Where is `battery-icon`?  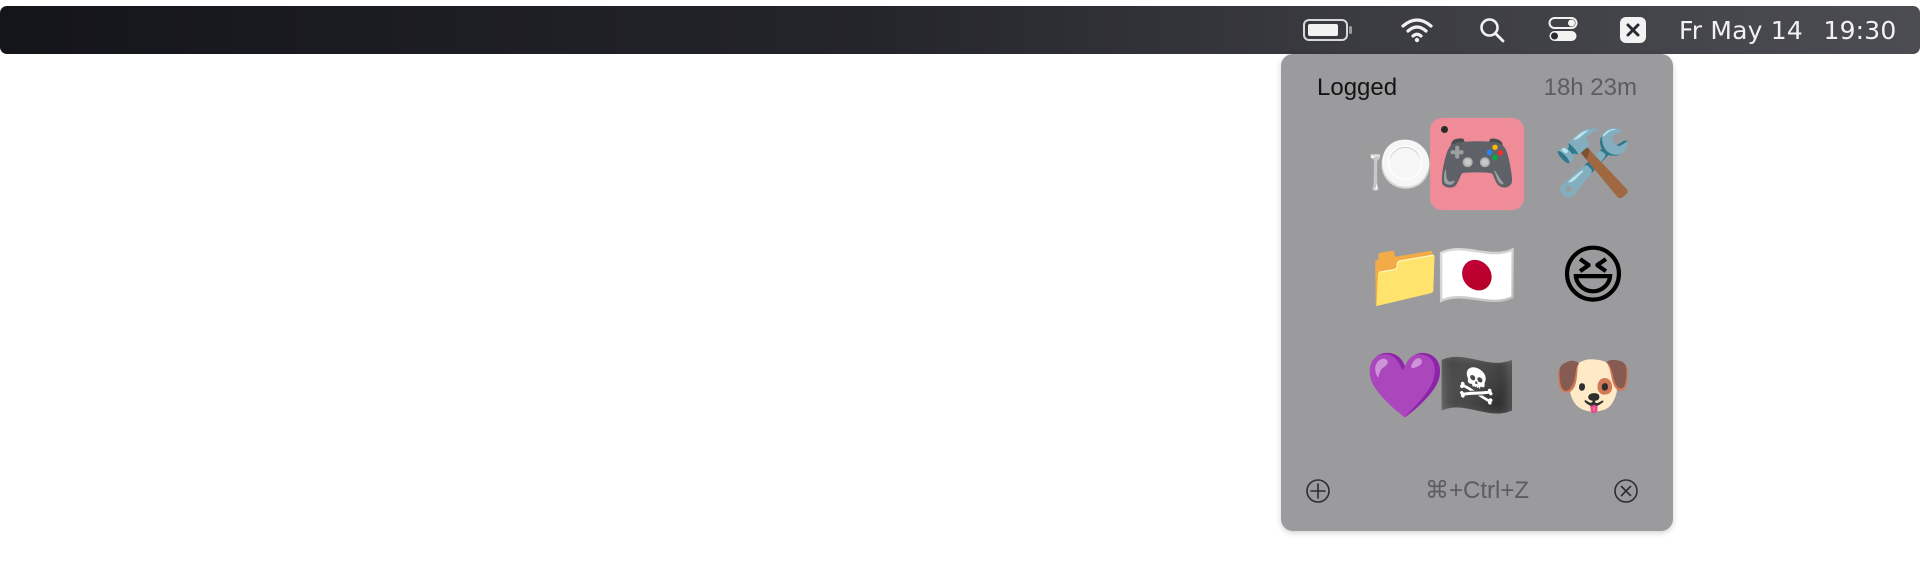
battery-icon is located at coordinates (1328, 30).